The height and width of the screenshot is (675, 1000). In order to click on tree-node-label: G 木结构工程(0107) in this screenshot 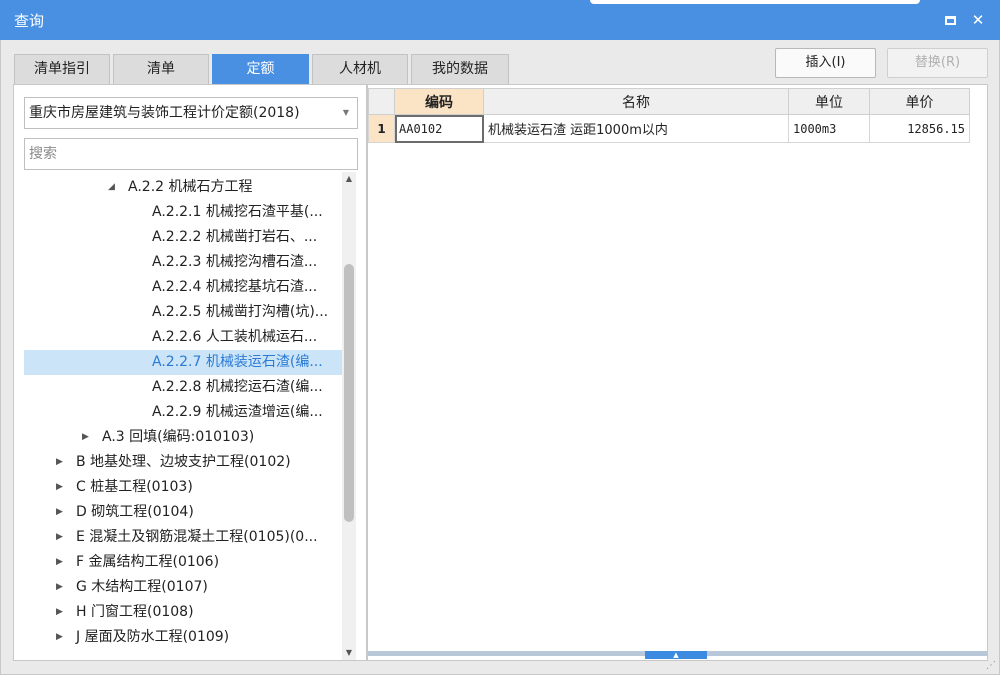, I will do `click(142, 587)`.